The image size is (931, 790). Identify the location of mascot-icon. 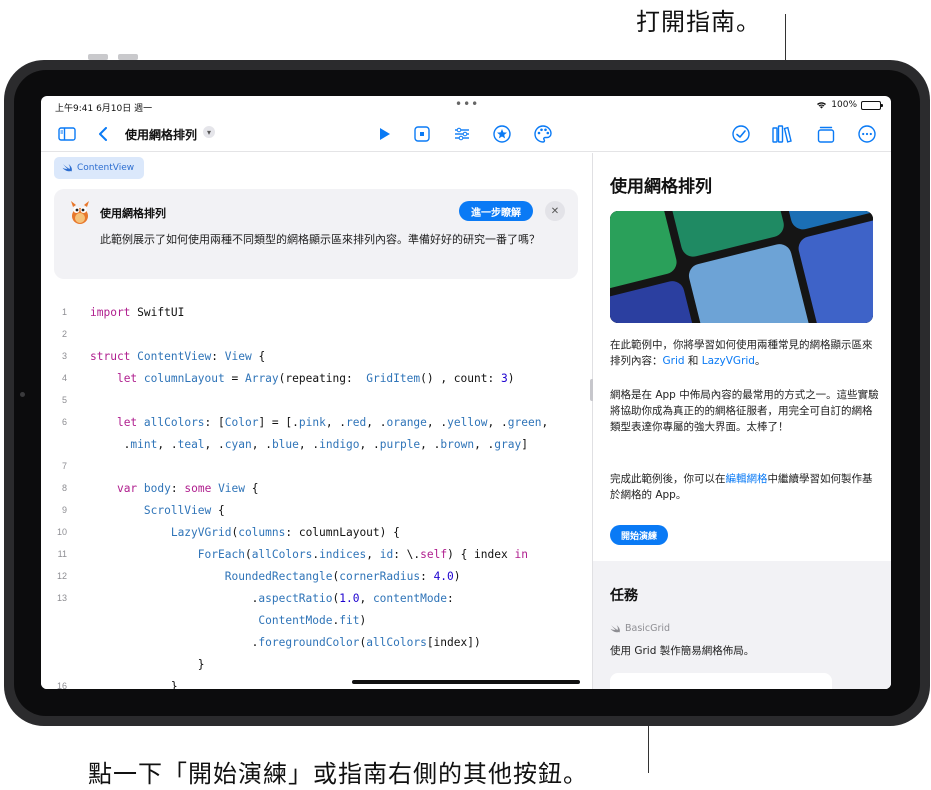
(80, 212).